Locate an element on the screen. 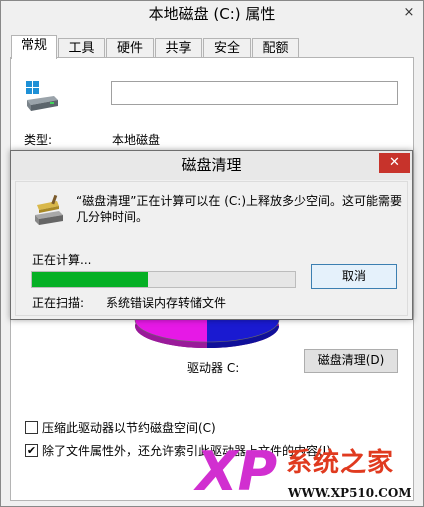 The image size is (424, 507). tab-security: 安全 is located at coordinates (227, 48).